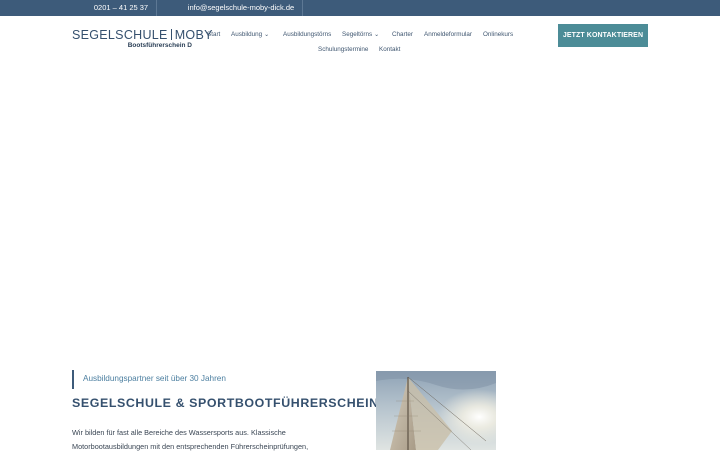 This screenshot has height=453, width=720. I want to click on logo-wordmark: SEGELSCHULEMOBY, so click(134, 35).